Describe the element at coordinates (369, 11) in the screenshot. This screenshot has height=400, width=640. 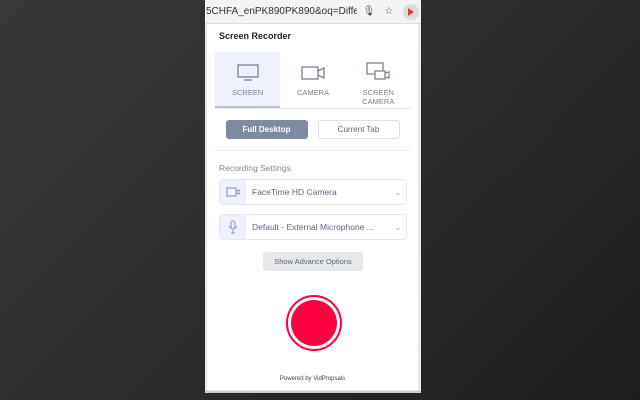
I see `microphone-icon: 🎙` at that location.